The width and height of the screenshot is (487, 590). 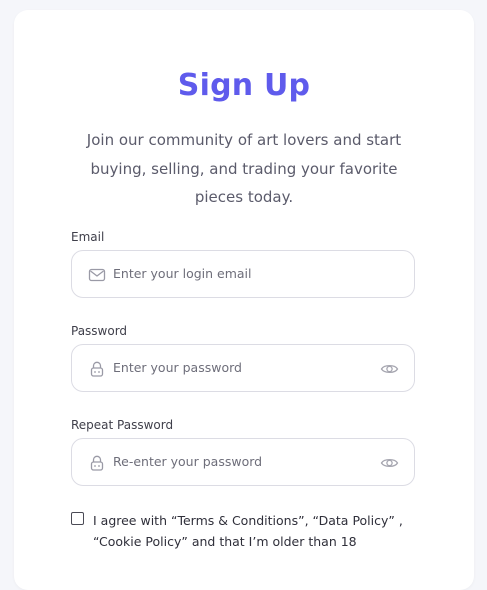 I want to click on email-field: Enter your login email, so click(x=243, y=274).